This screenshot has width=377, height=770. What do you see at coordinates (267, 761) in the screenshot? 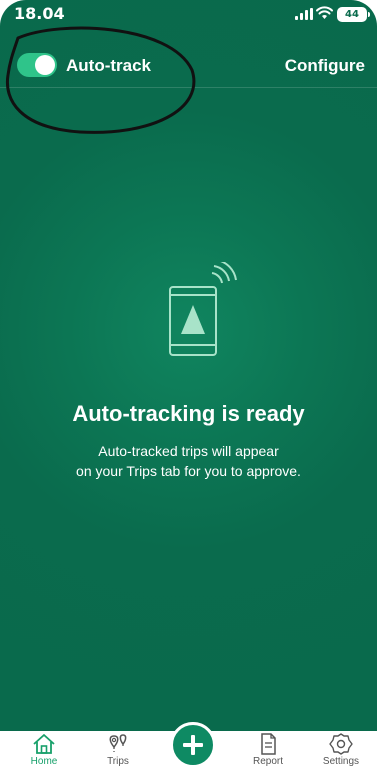
I see `nav-report-label: Report` at bounding box center [267, 761].